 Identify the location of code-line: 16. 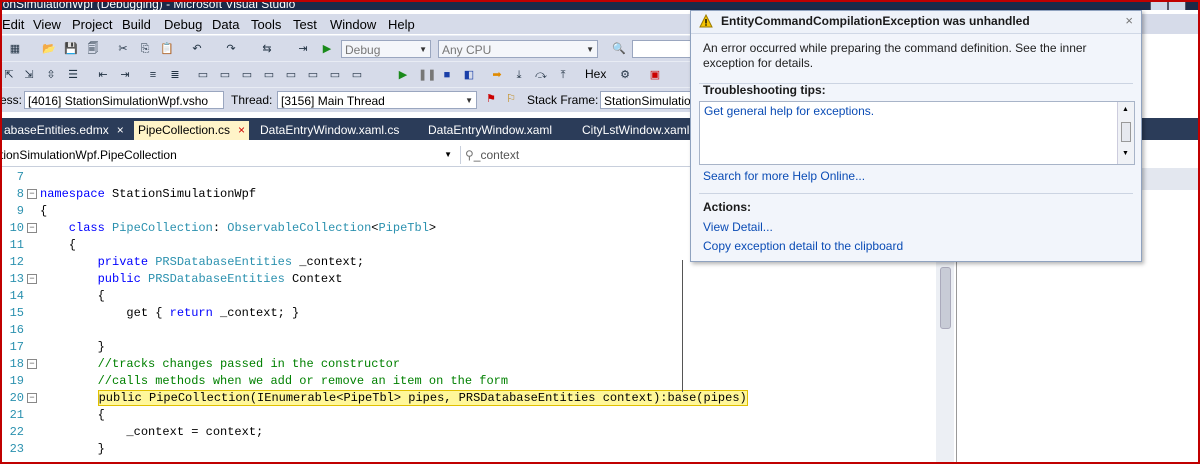
(468, 330).